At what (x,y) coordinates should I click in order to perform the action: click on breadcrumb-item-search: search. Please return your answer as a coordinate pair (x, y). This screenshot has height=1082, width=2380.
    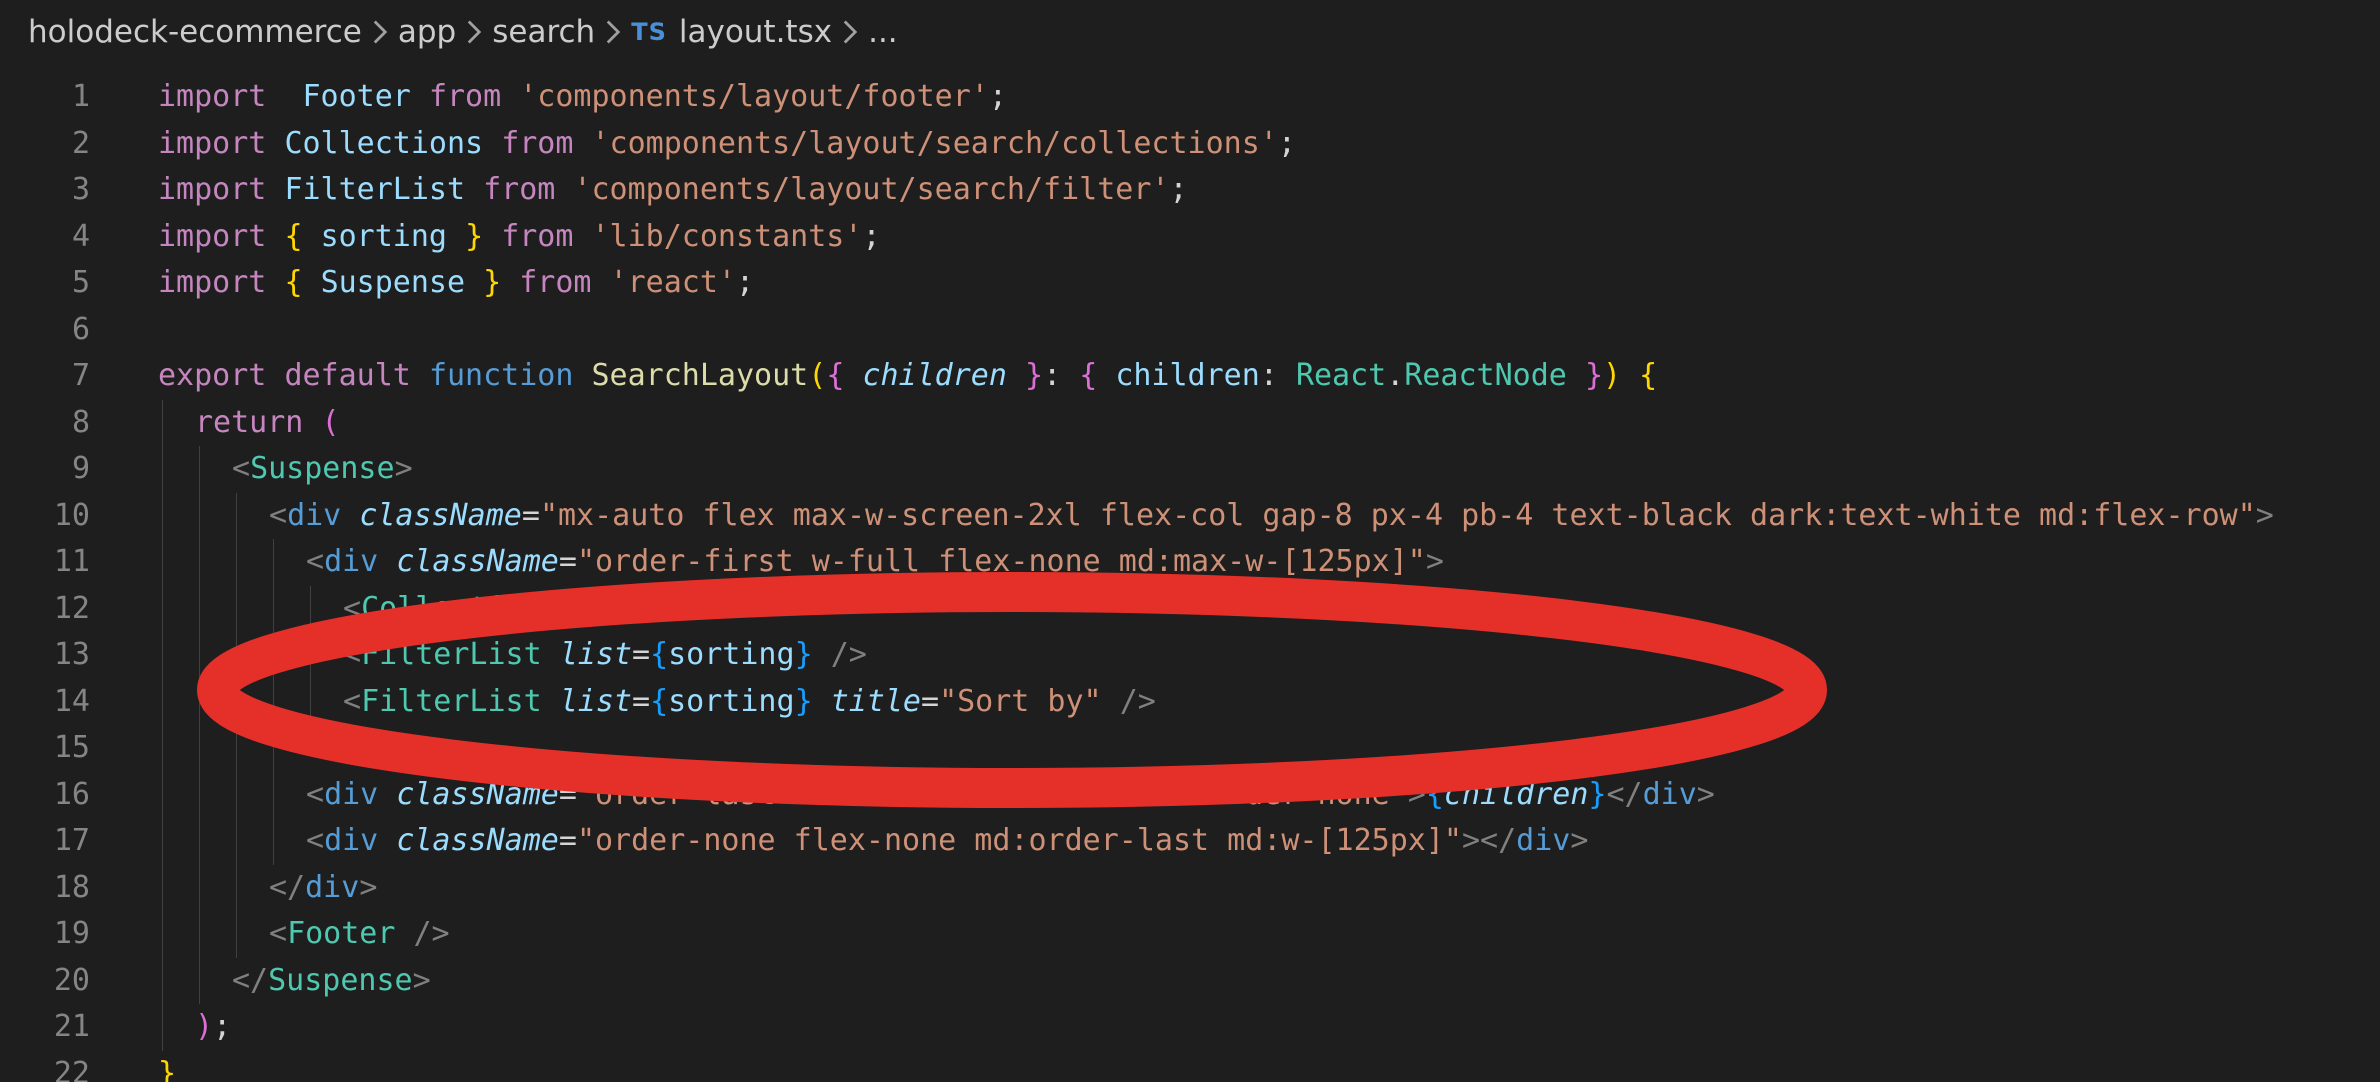
    Looking at the image, I should click on (543, 32).